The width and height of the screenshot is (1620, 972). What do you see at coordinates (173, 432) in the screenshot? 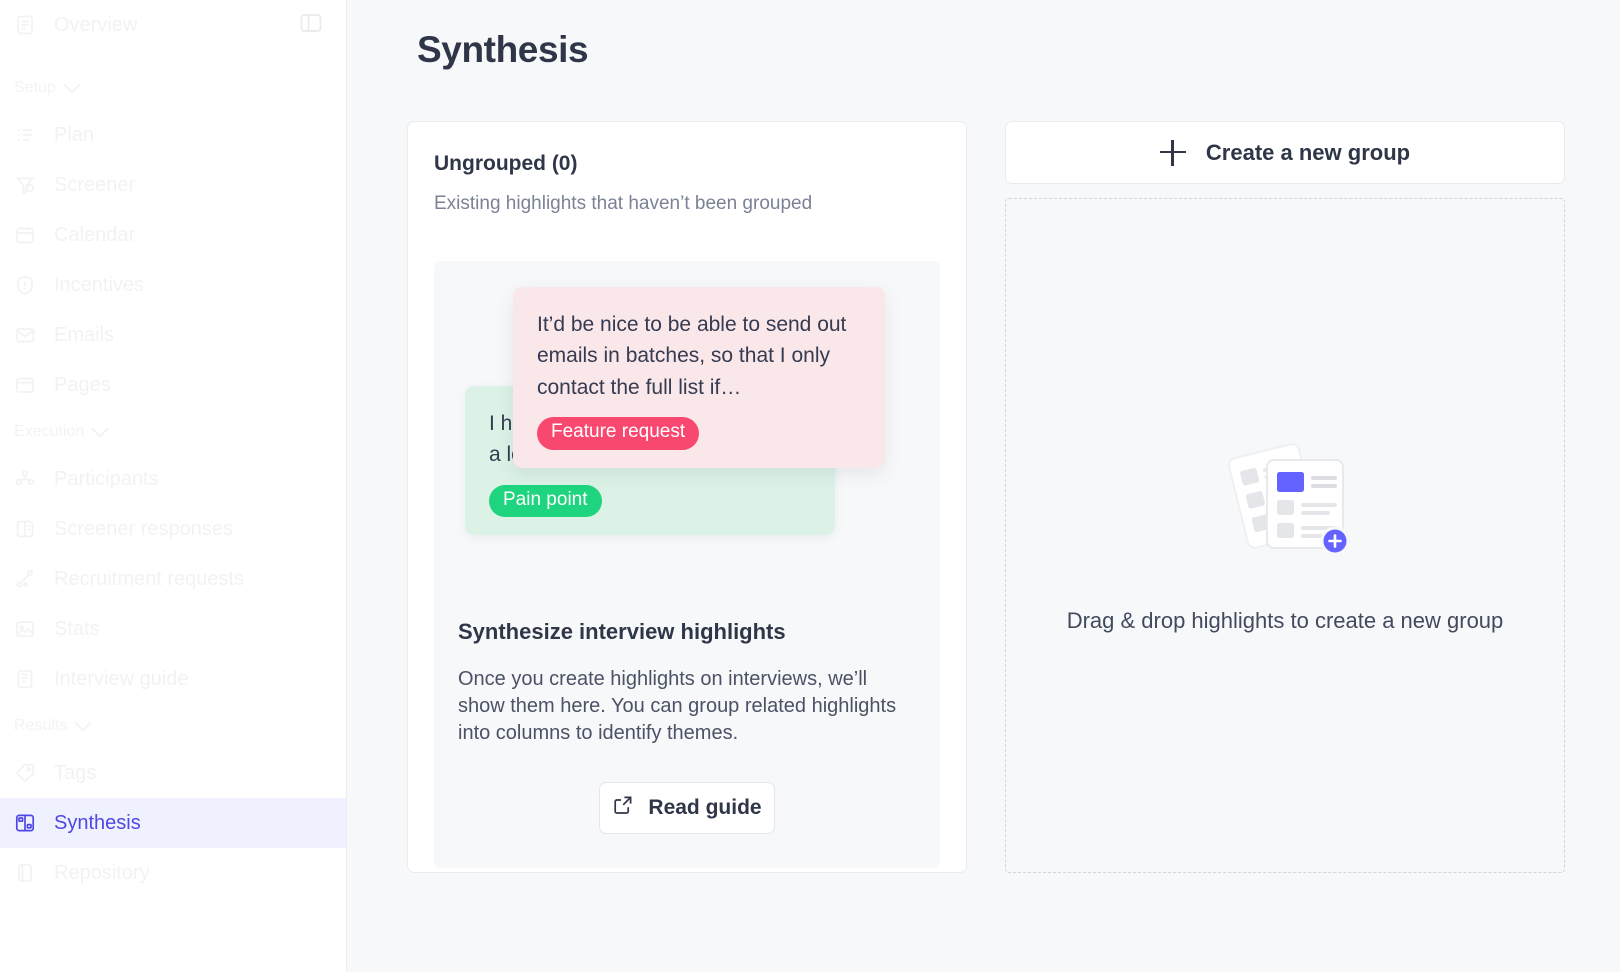
I see `sidebar-section-execution: Execution` at bounding box center [173, 432].